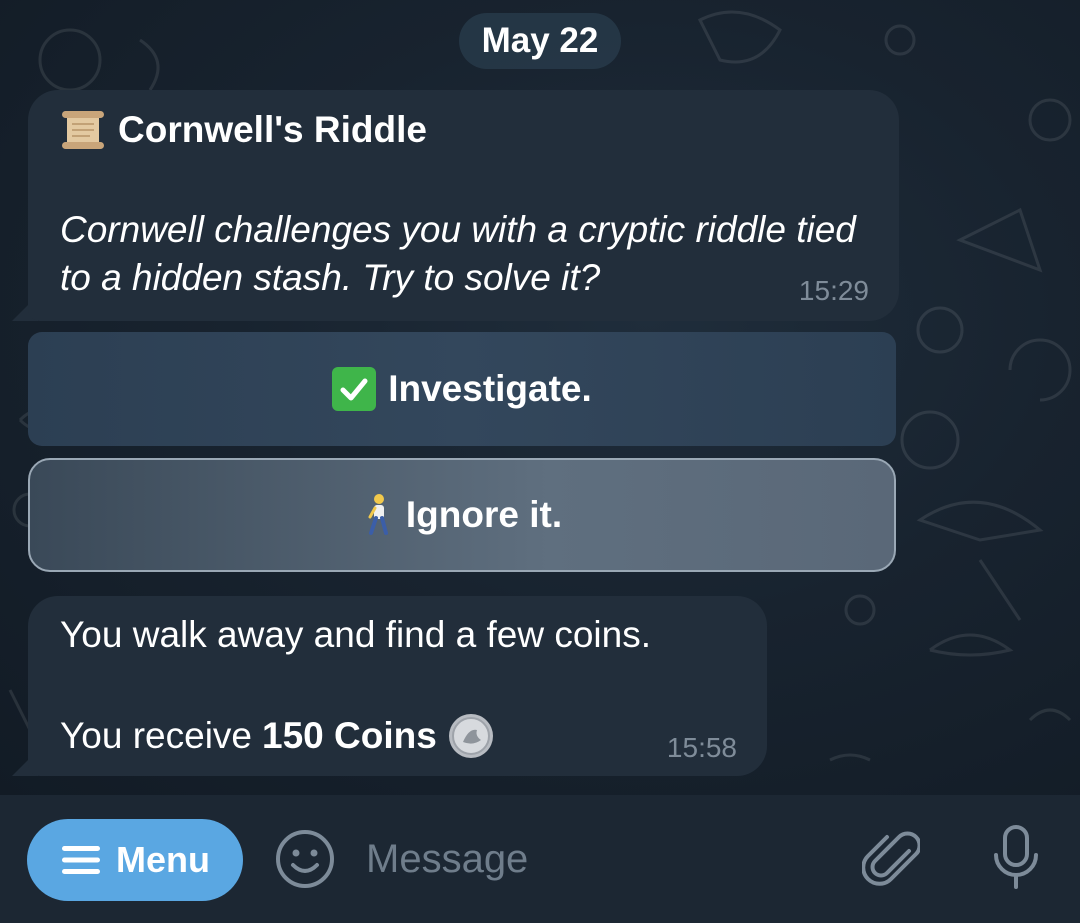 Image resolution: width=1080 pixels, height=923 pixels. What do you see at coordinates (484, 514) in the screenshot?
I see `ignore-button-label: Ignore it.` at bounding box center [484, 514].